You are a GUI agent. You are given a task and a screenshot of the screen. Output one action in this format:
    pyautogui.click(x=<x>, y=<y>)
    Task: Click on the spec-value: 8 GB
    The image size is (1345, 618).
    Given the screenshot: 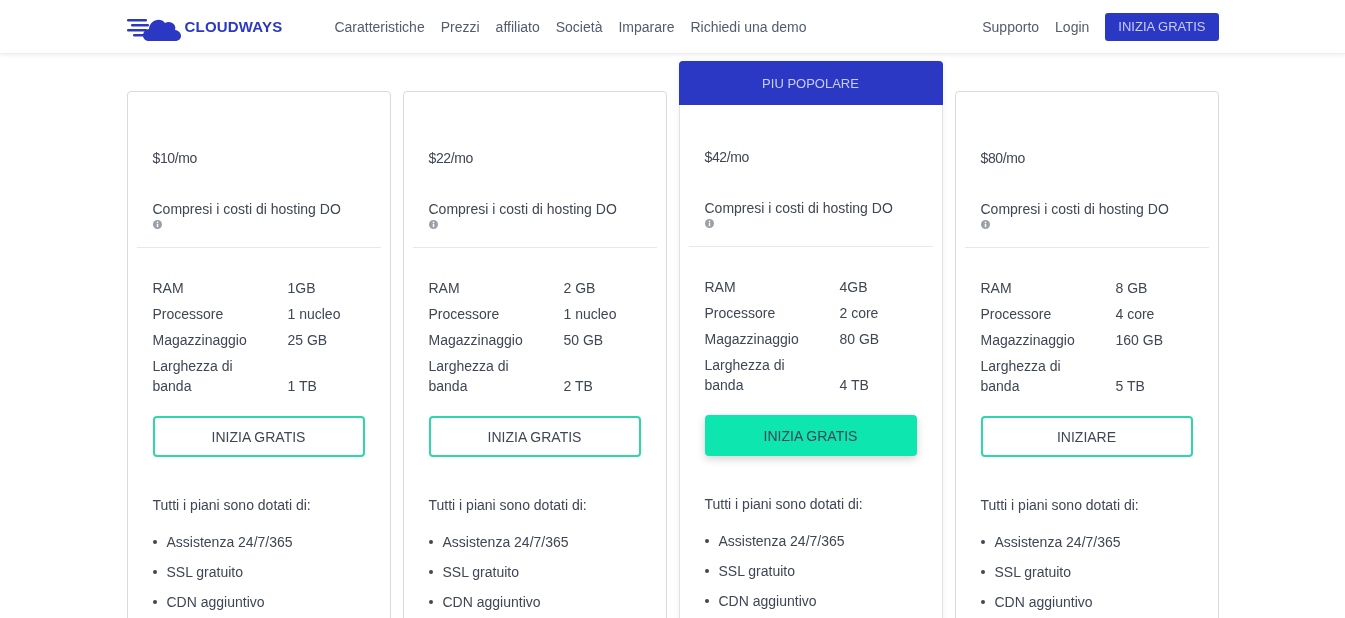 What is the action you would take?
    pyautogui.click(x=1132, y=288)
    